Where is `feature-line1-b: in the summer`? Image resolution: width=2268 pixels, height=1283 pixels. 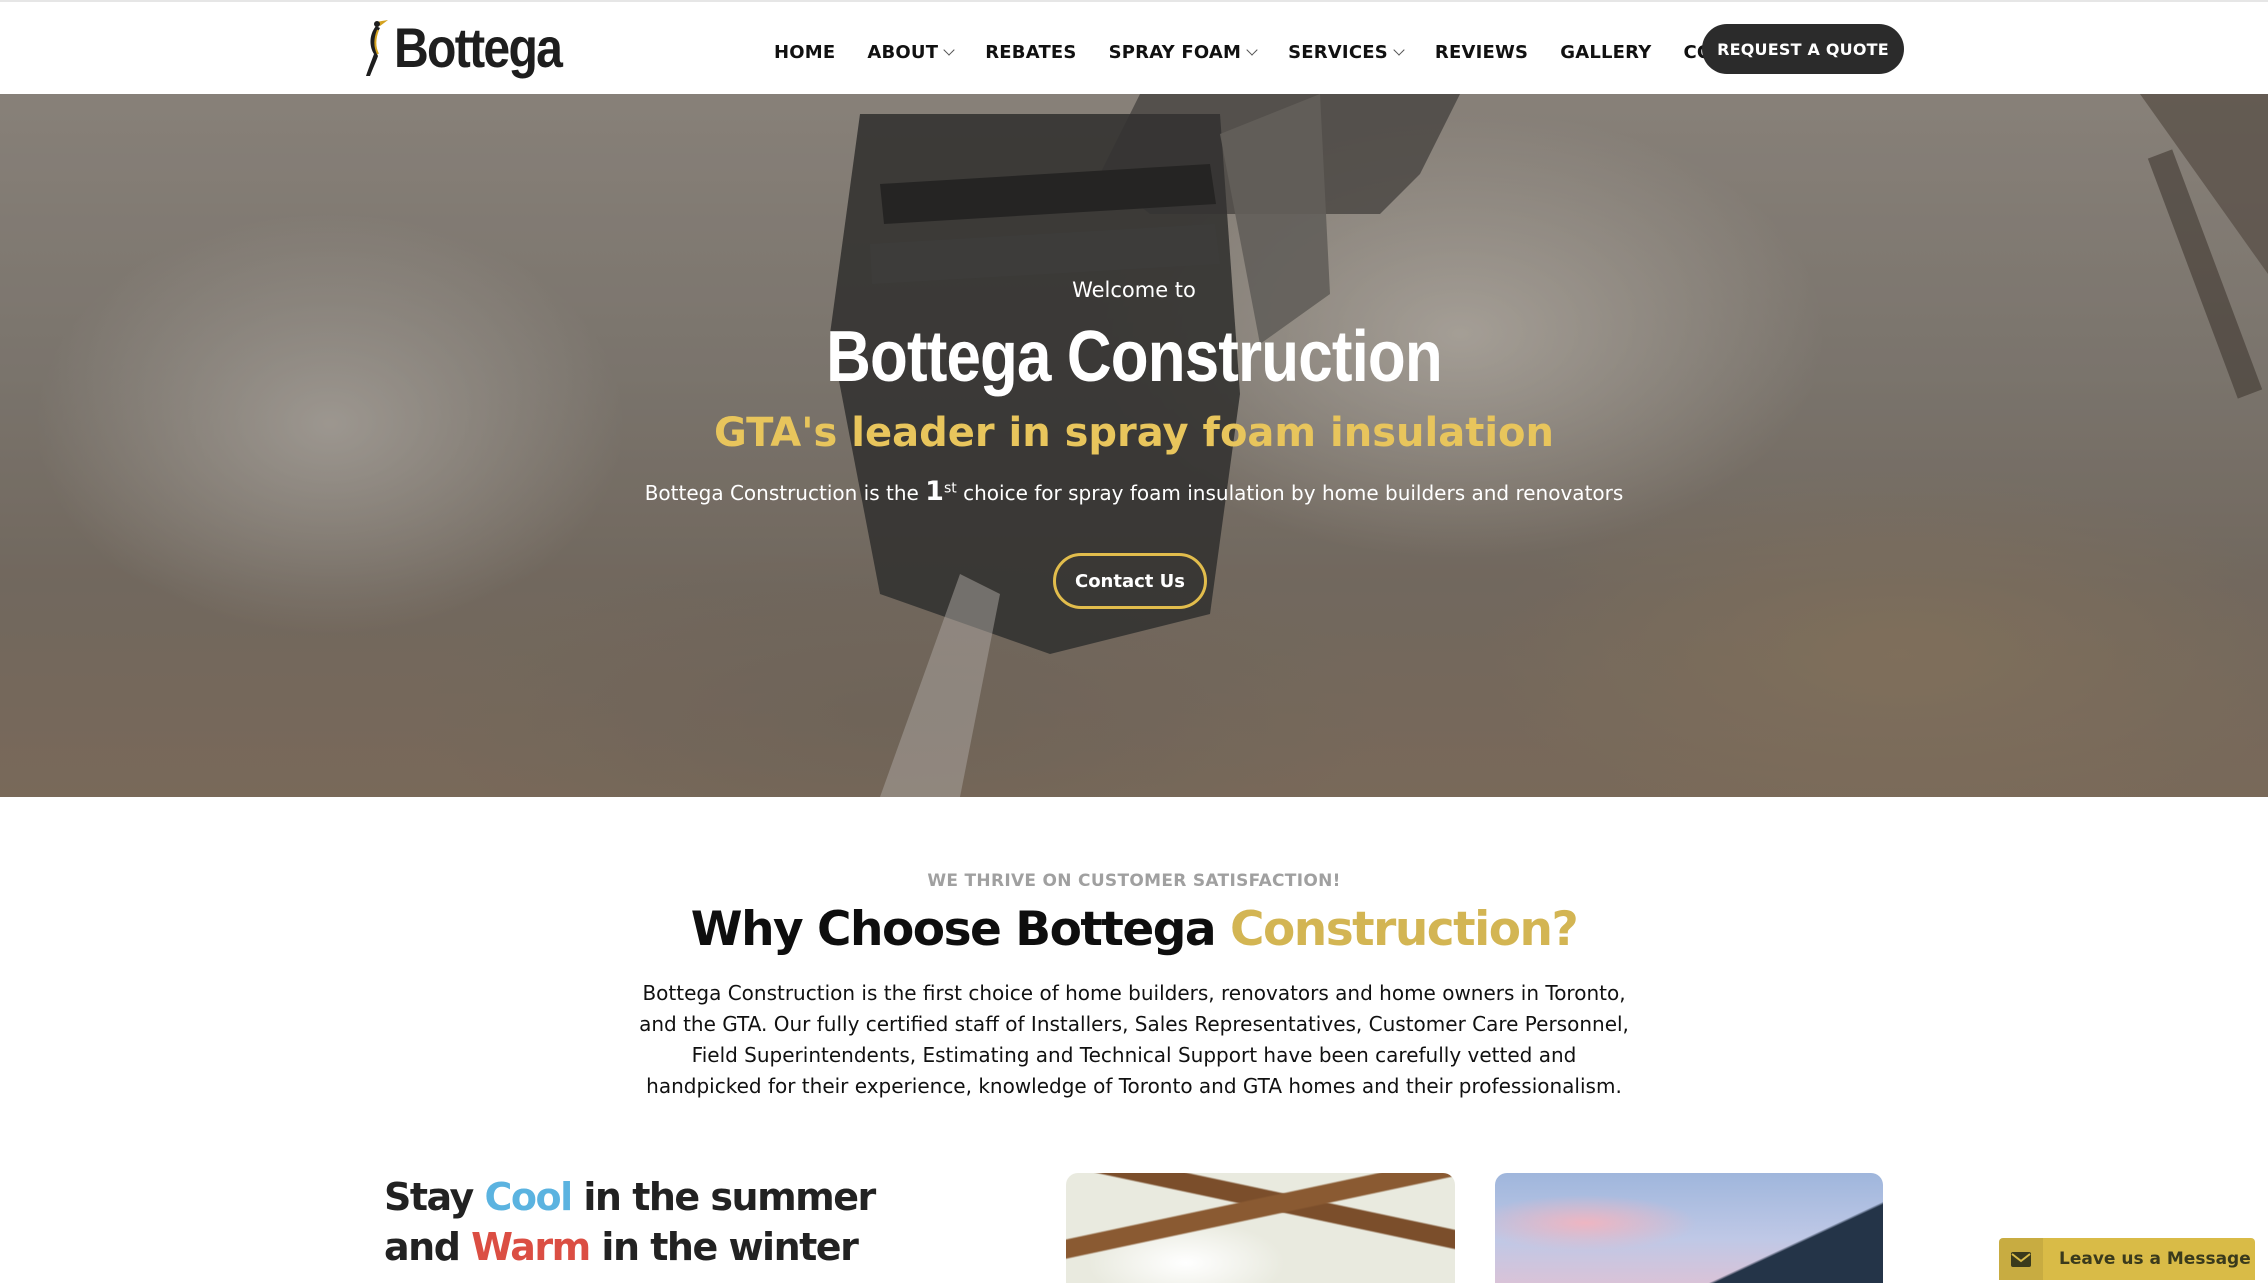
feature-line1-b: in the summer is located at coordinates (723, 1197).